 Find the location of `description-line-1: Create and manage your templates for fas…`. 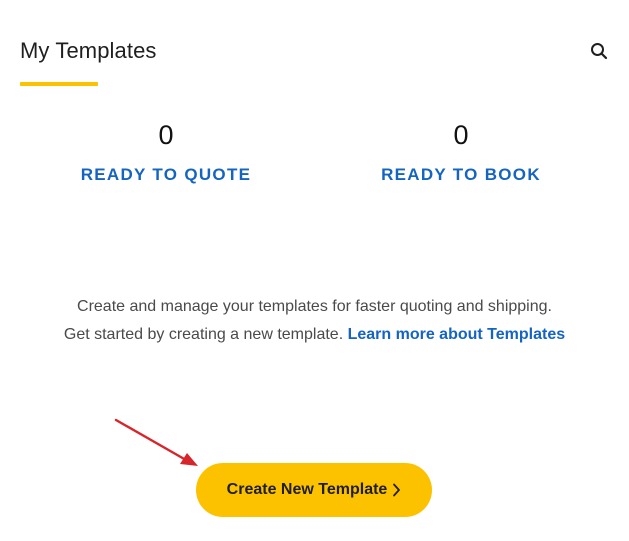

description-line-1: Create and manage your templates for fas… is located at coordinates (314, 306).